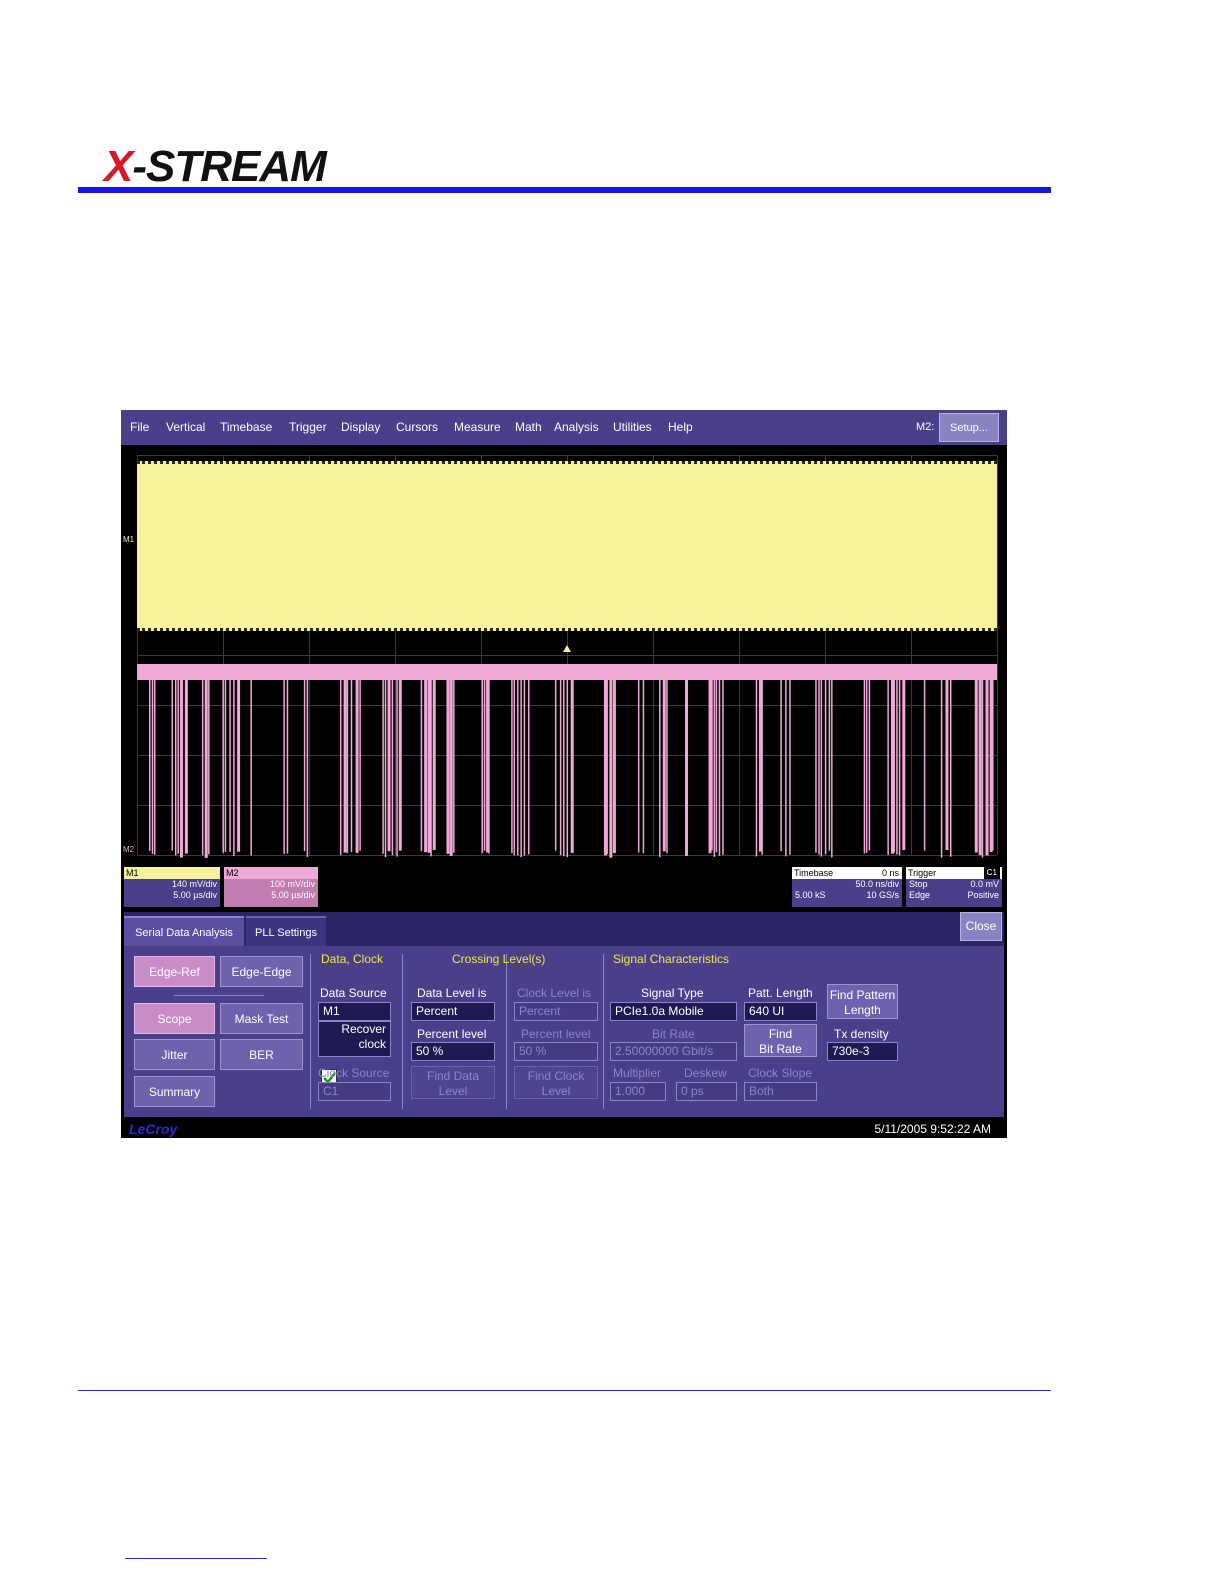 The width and height of the screenshot is (1224, 1584). Describe the element at coordinates (671, 959) in the screenshot. I see `group-signal-characteristics: Signal Characteristics` at that location.